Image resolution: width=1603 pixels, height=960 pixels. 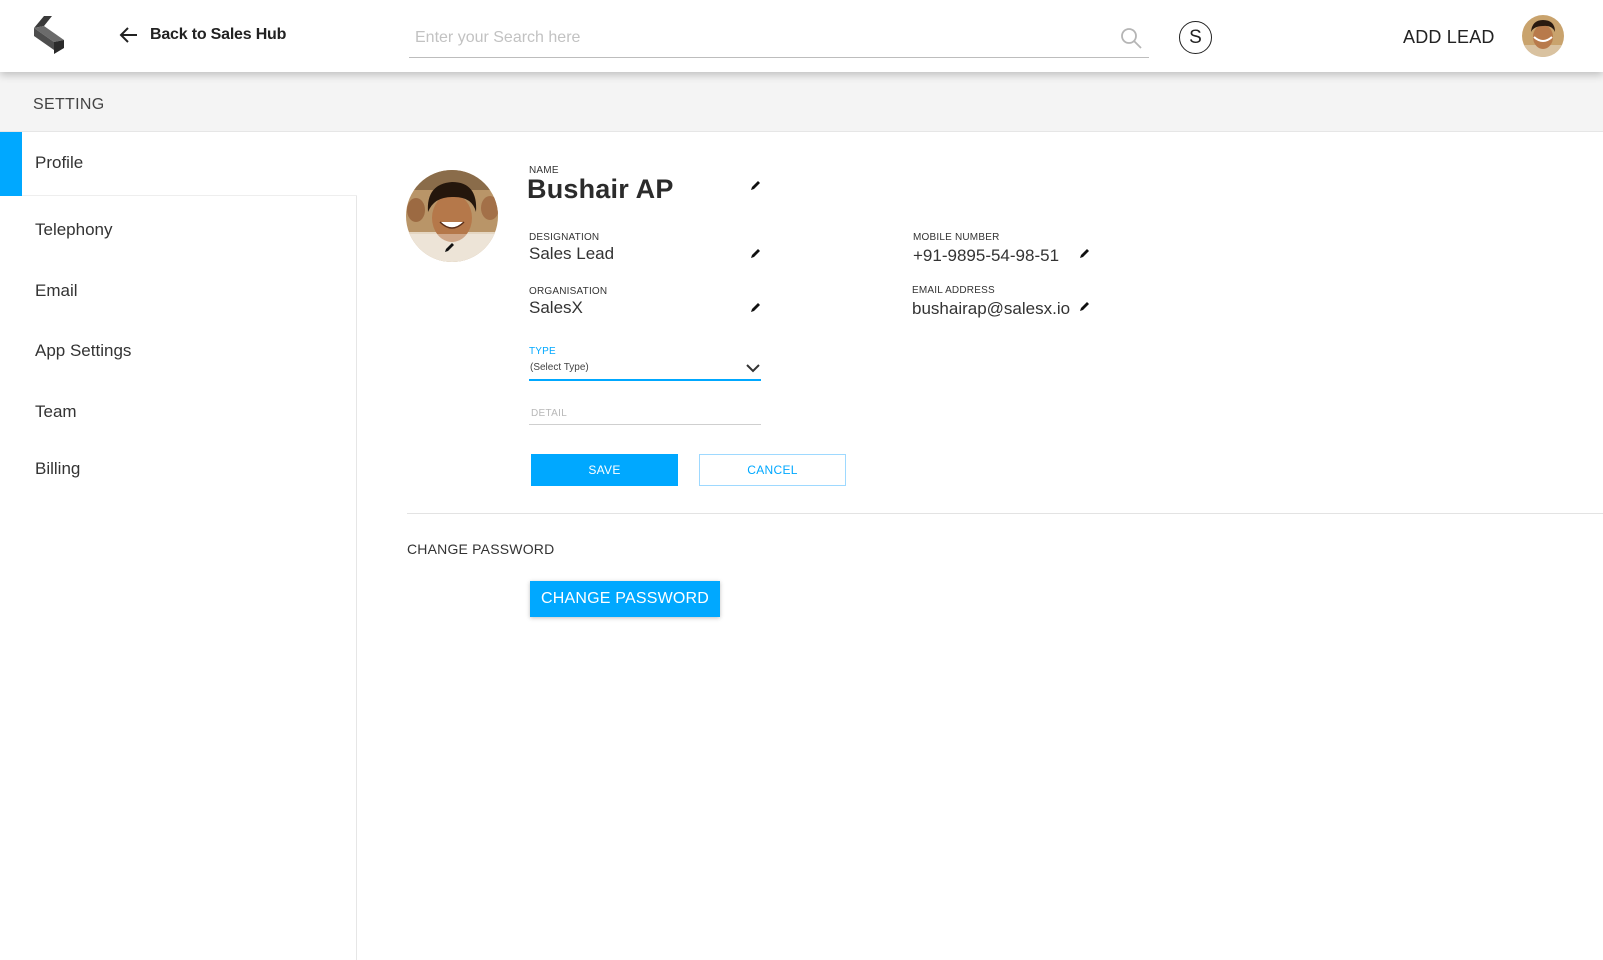 What do you see at coordinates (69, 104) in the screenshot?
I see `page-title: SETTING` at bounding box center [69, 104].